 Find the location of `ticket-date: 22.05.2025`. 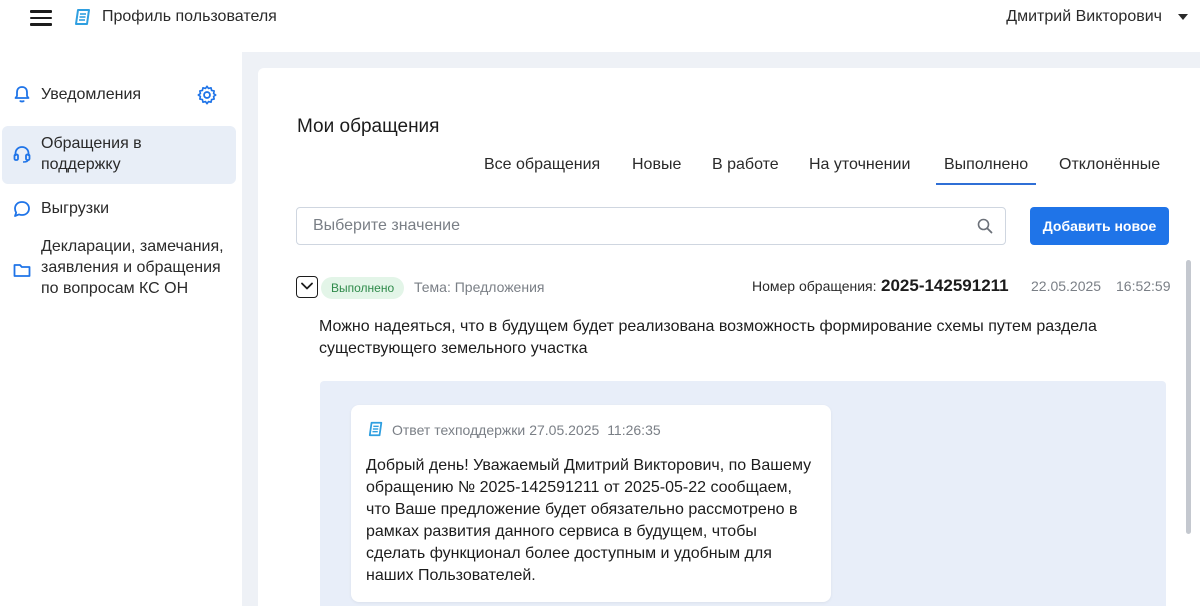

ticket-date: 22.05.2025 is located at coordinates (1066, 286).